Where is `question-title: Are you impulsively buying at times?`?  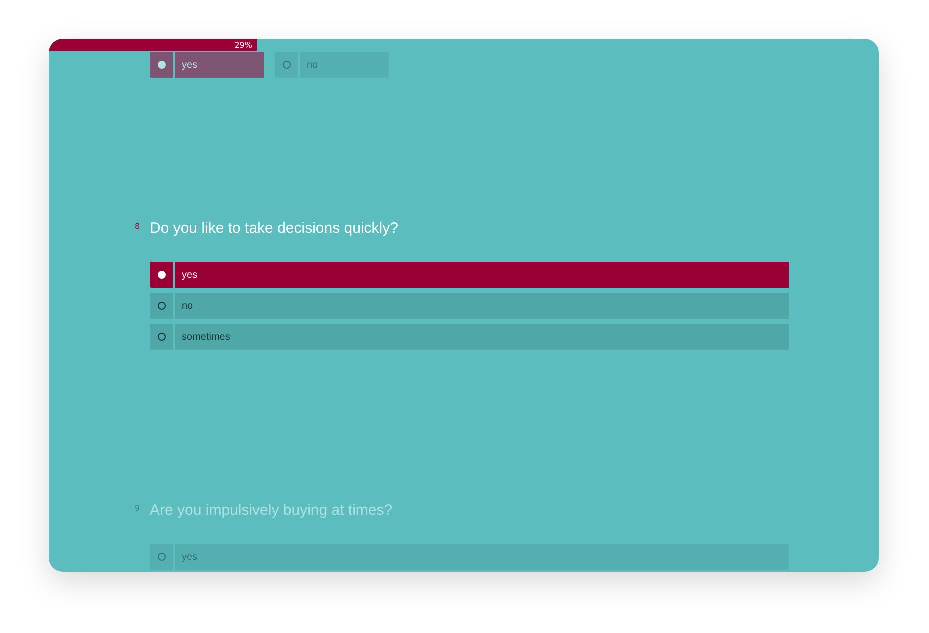 question-title: Are you impulsively buying at times? is located at coordinates (271, 511).